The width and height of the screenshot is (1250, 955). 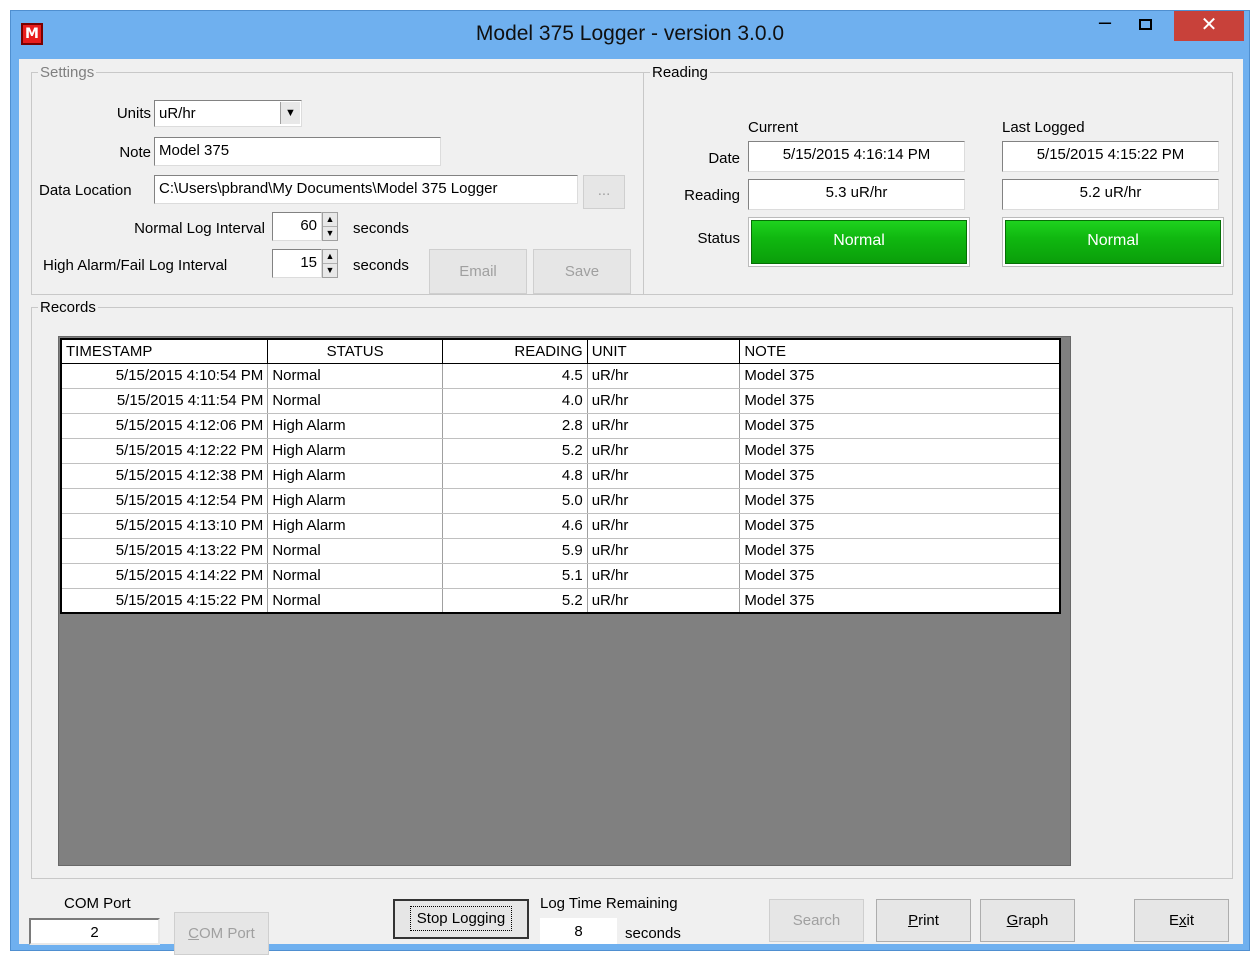 I want to click on stop-logging-button: Stop Logging, so click(x=461, y=919).